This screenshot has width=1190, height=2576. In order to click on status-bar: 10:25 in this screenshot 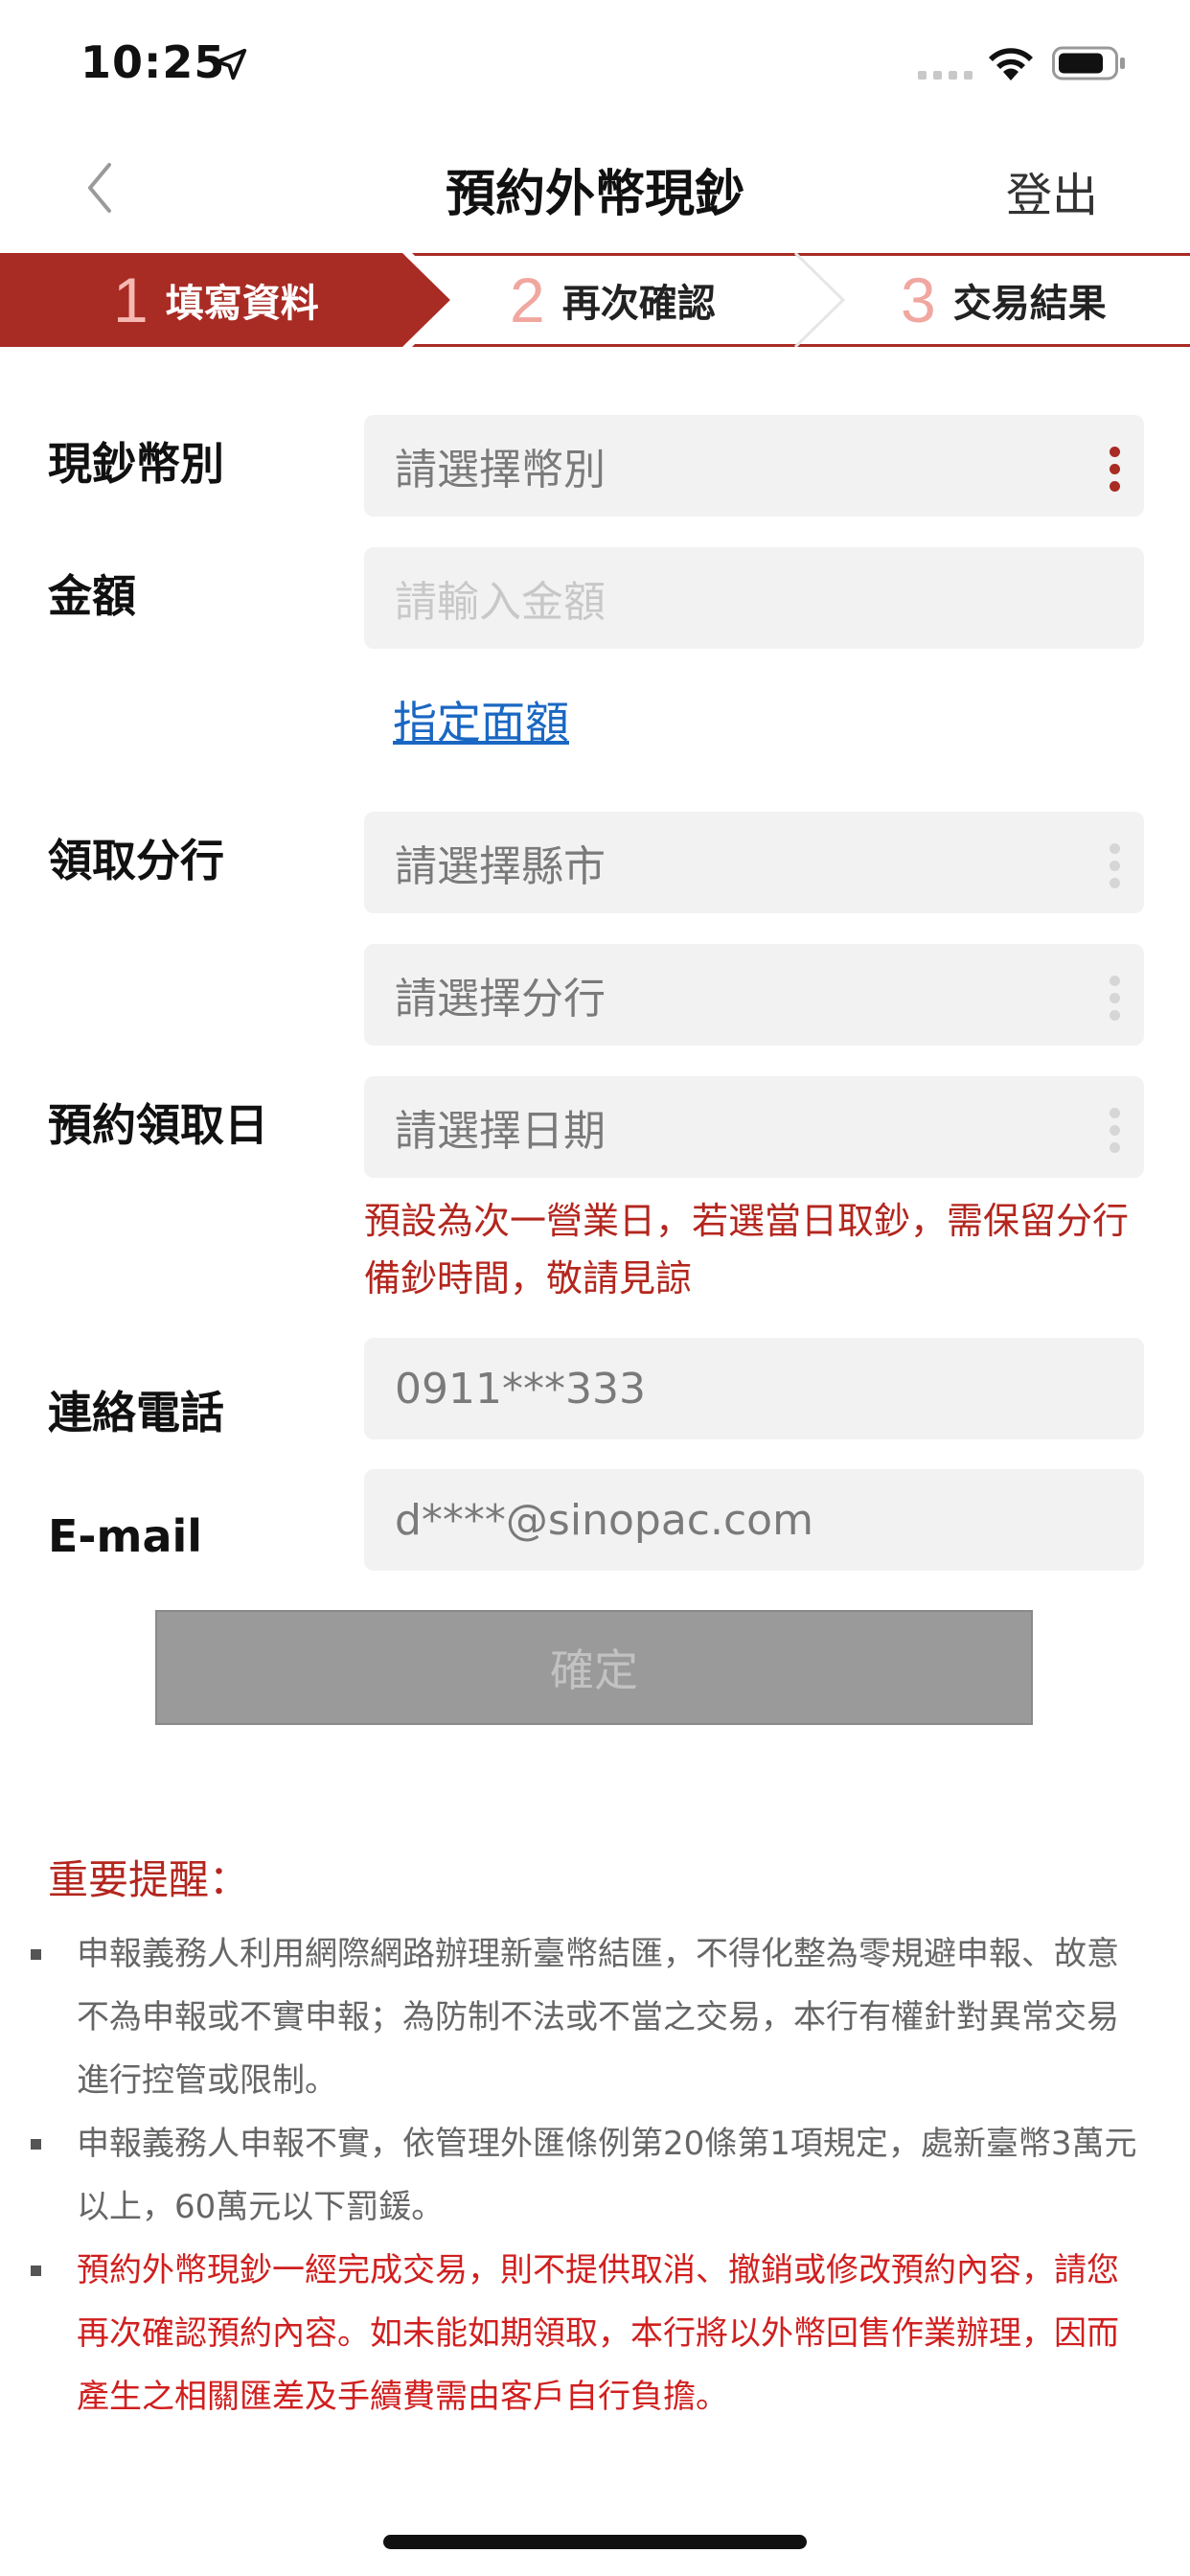, I will do `click(595, 63)`.